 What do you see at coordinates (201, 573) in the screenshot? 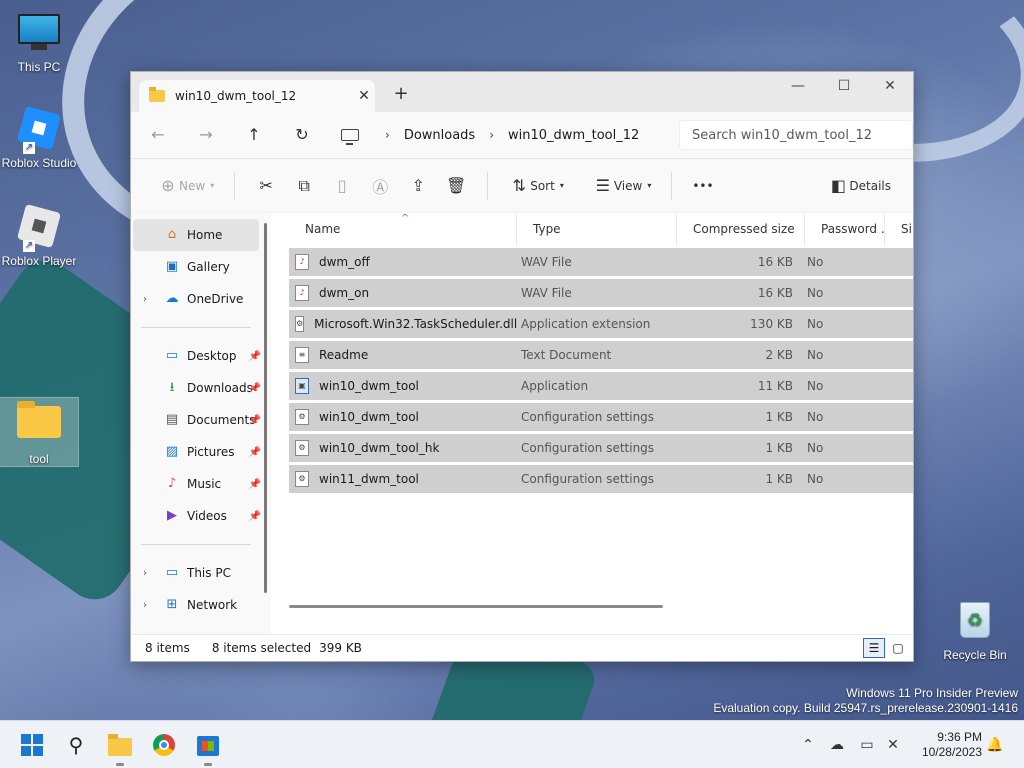
I see `sidebar-item-this-pc: › ▭ This PC` at bounding box center [201, 573].